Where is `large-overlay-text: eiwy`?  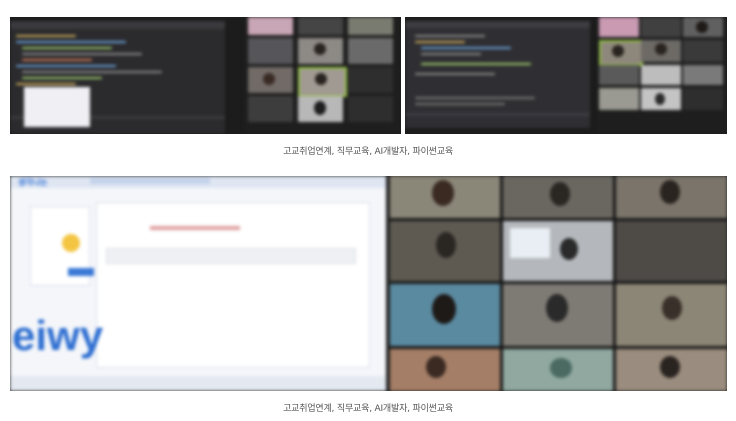 large-overlay-text: eiwy is located at coordinates (58, 335).